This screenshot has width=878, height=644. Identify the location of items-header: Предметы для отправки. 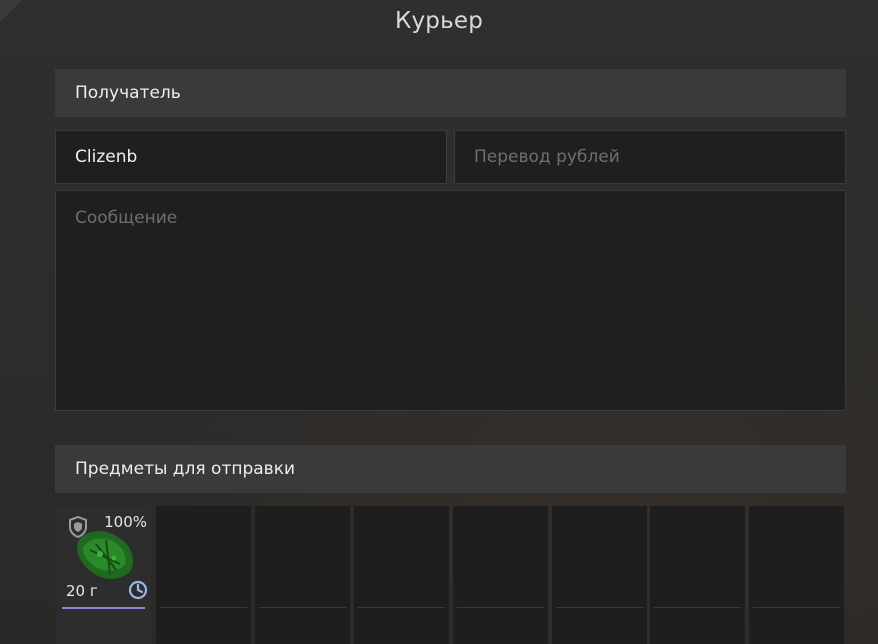
(450, 469).